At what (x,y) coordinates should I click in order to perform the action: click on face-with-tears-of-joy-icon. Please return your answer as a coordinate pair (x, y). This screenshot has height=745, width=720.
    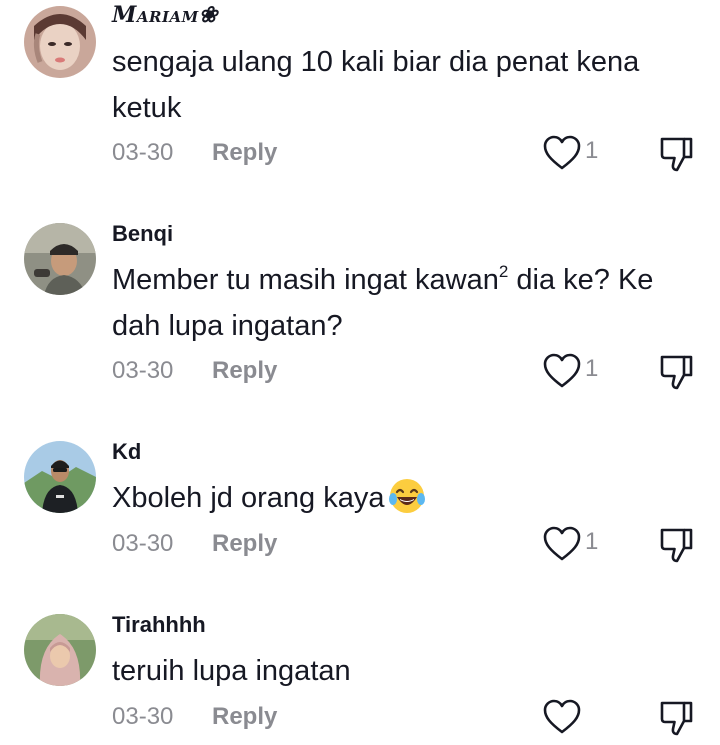
    Looking at the image, I should click on (407, 496).